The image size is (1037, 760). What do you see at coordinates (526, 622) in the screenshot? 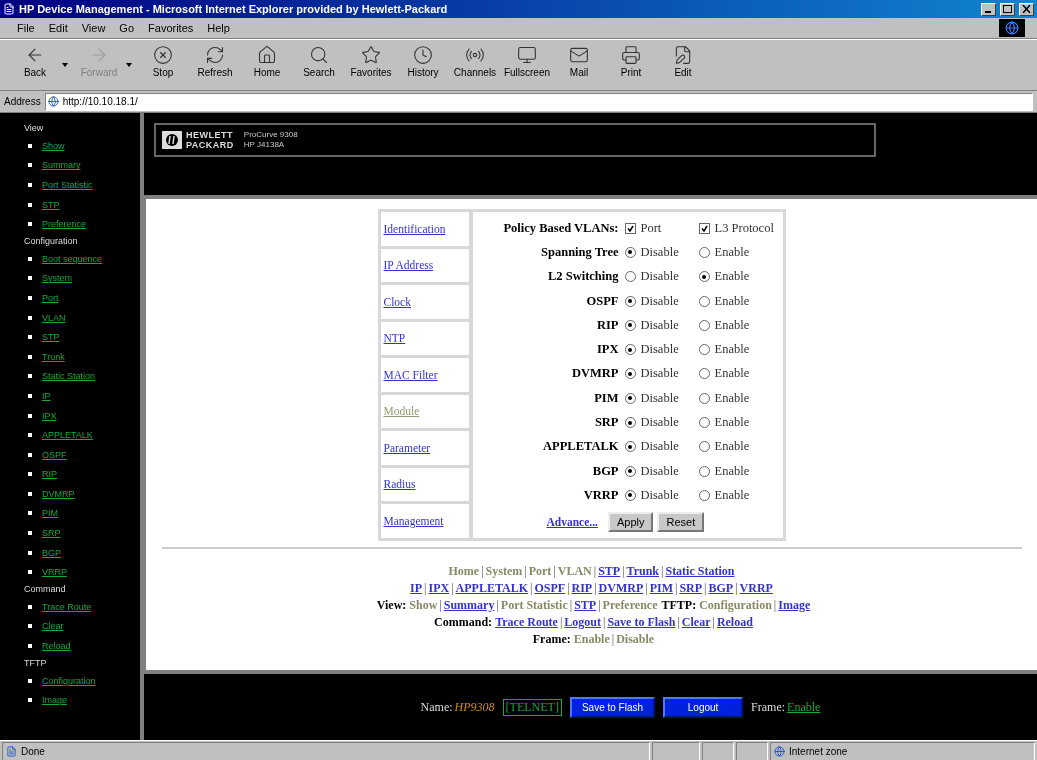
I see `footer-link: Trace Route` at bounding box center [526, 622].